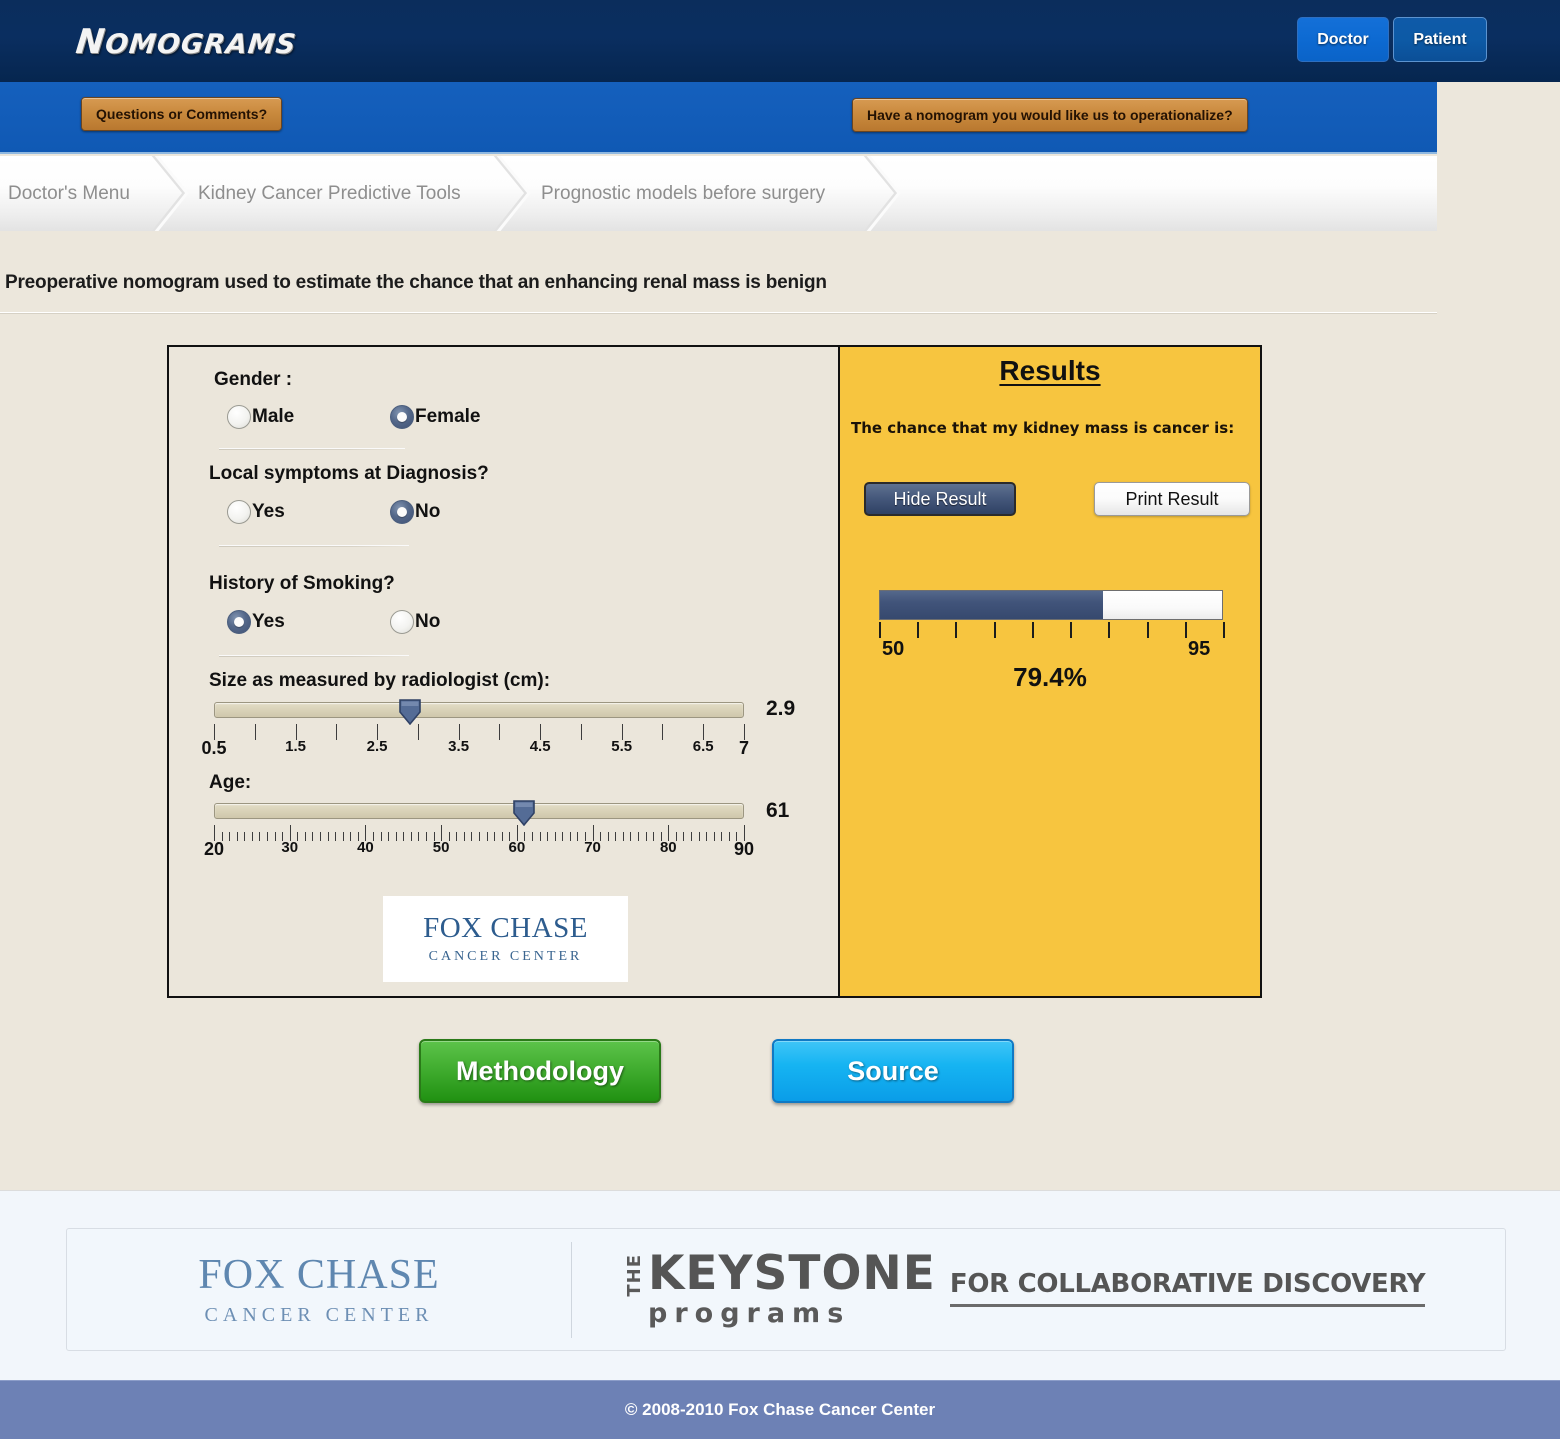  Describe the element at coordinates (308, 417) in the screenshot. I see `gender-option-male: Male` at that location.